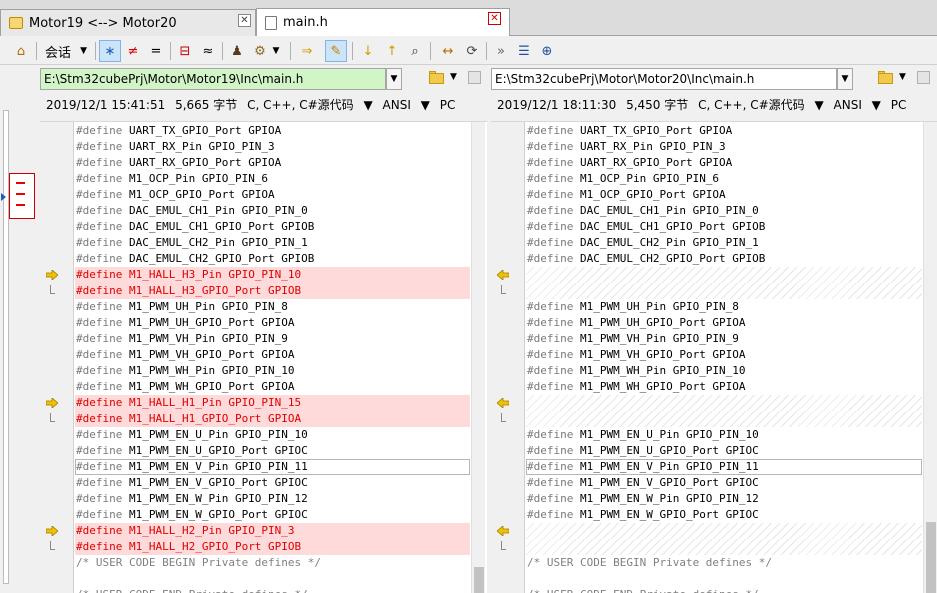  Describe the element at coordinates (272, 291) in the screenshot. I see `code-line: #define M1_HALL_H3_GPIO_Port GPIOB` at that location.